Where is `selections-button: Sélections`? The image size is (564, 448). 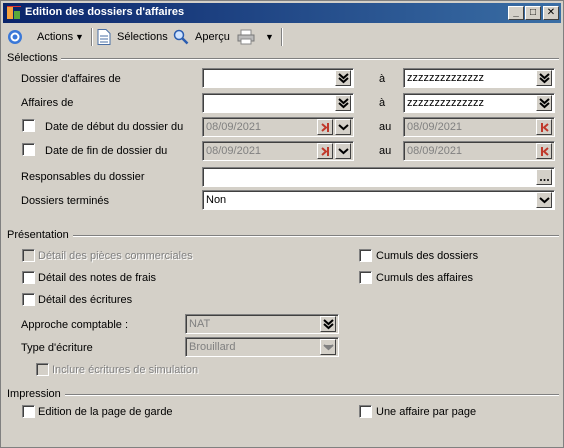 selections-button: Sélections is located at coordinates (133, 37).